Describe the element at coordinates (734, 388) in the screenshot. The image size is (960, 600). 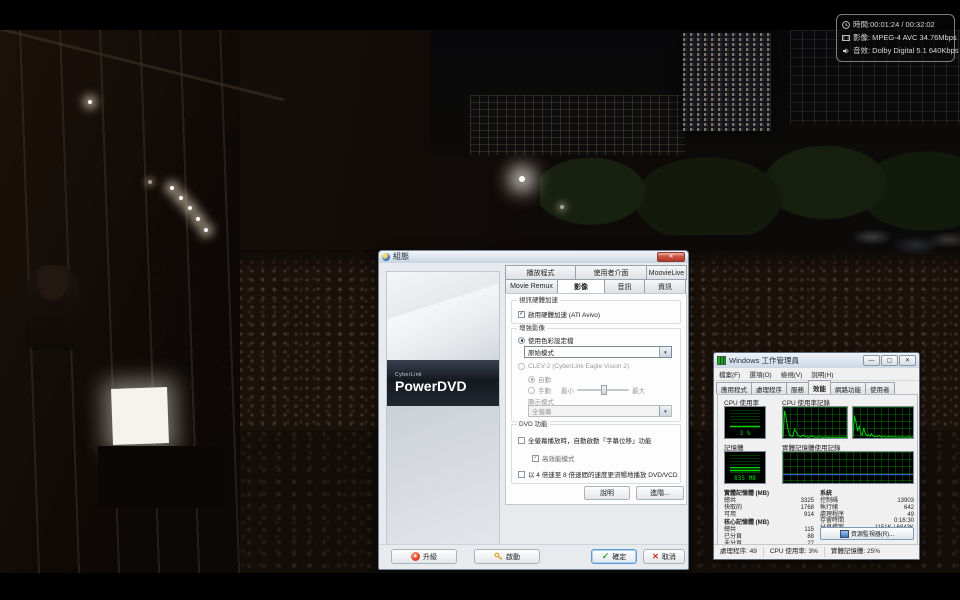
I see `tab-applications: 應用程式` at that location.